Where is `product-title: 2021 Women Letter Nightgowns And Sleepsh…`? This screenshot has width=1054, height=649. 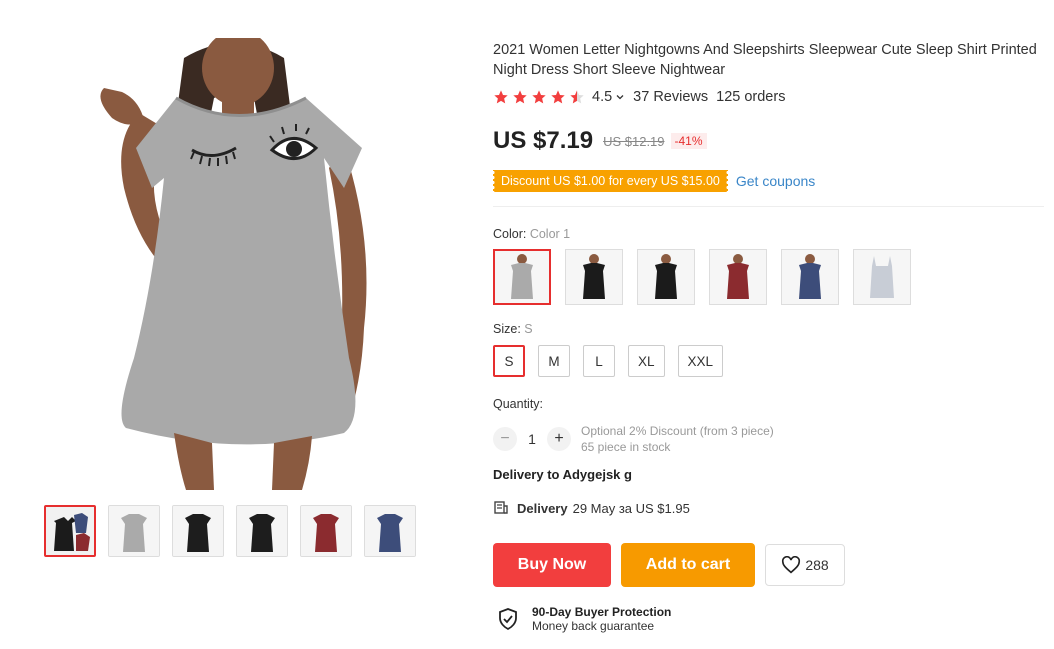 product-title: 2021 Women Letter Nightgowns And Sleepsh… is located at coordinates (765, 60).